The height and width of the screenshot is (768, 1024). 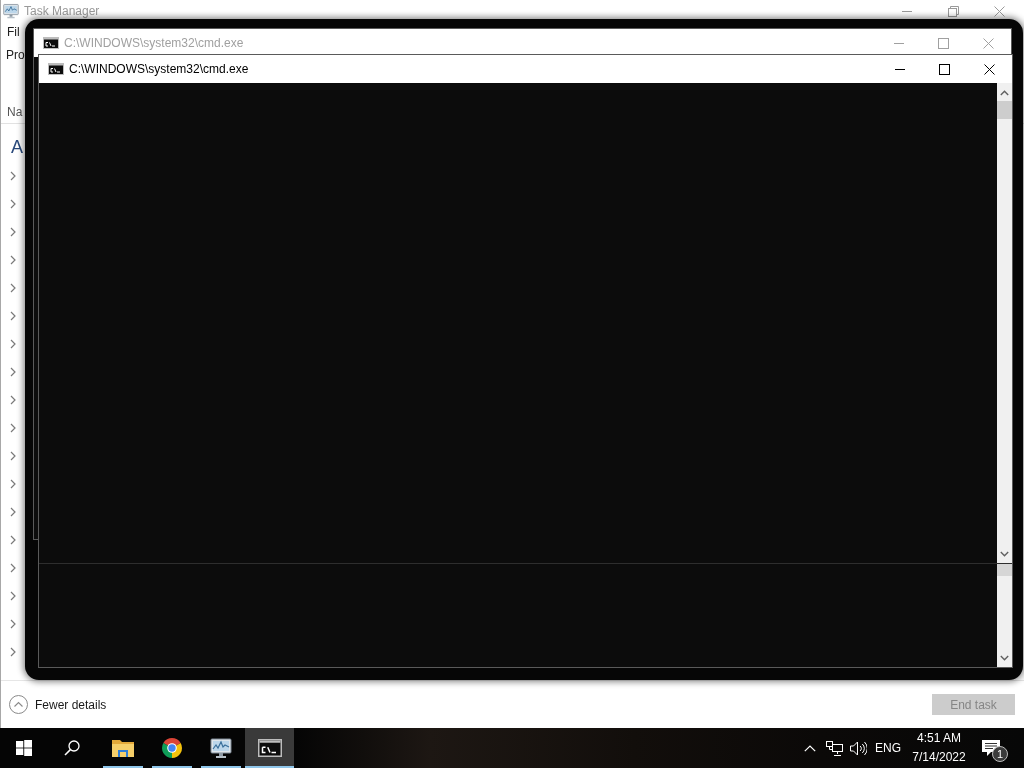 I want to click on close-icon, so click(x=989, y=69).